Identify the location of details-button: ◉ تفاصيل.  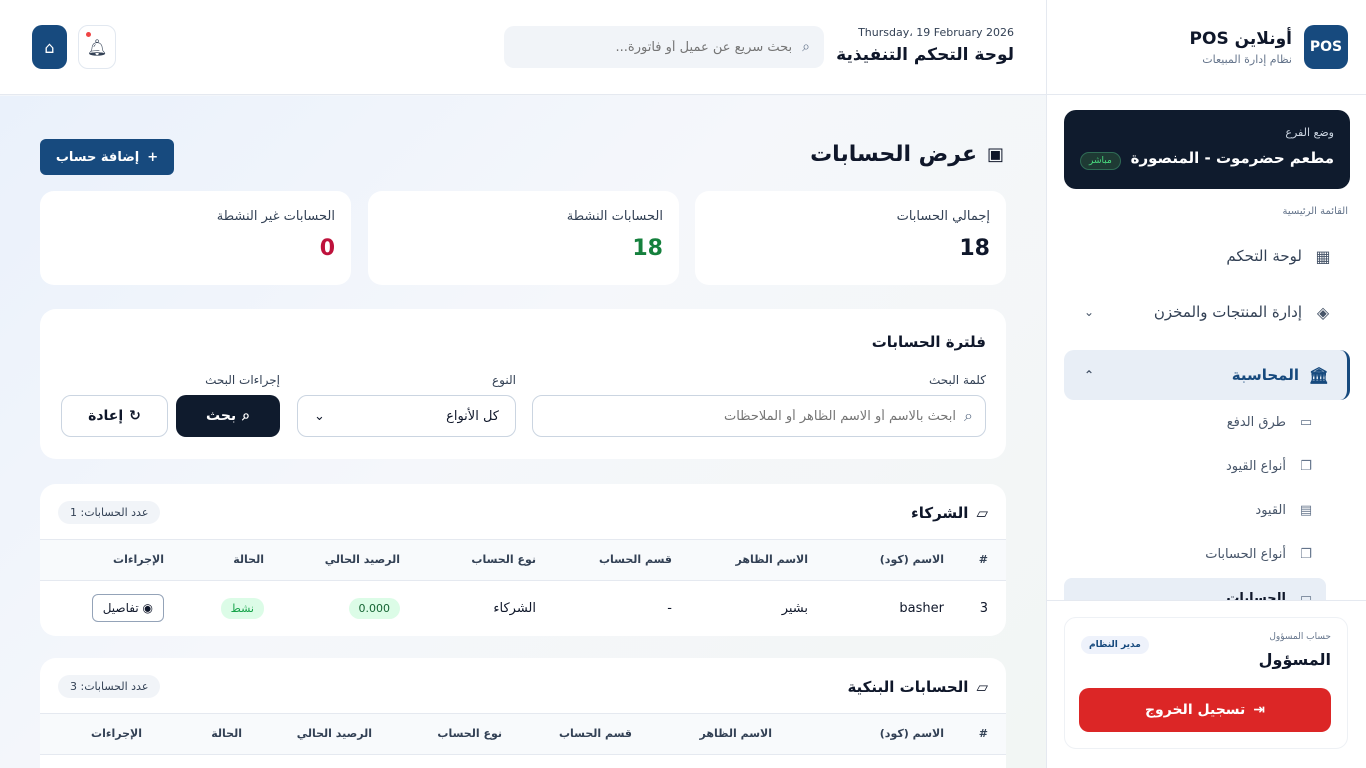
(127, 608).